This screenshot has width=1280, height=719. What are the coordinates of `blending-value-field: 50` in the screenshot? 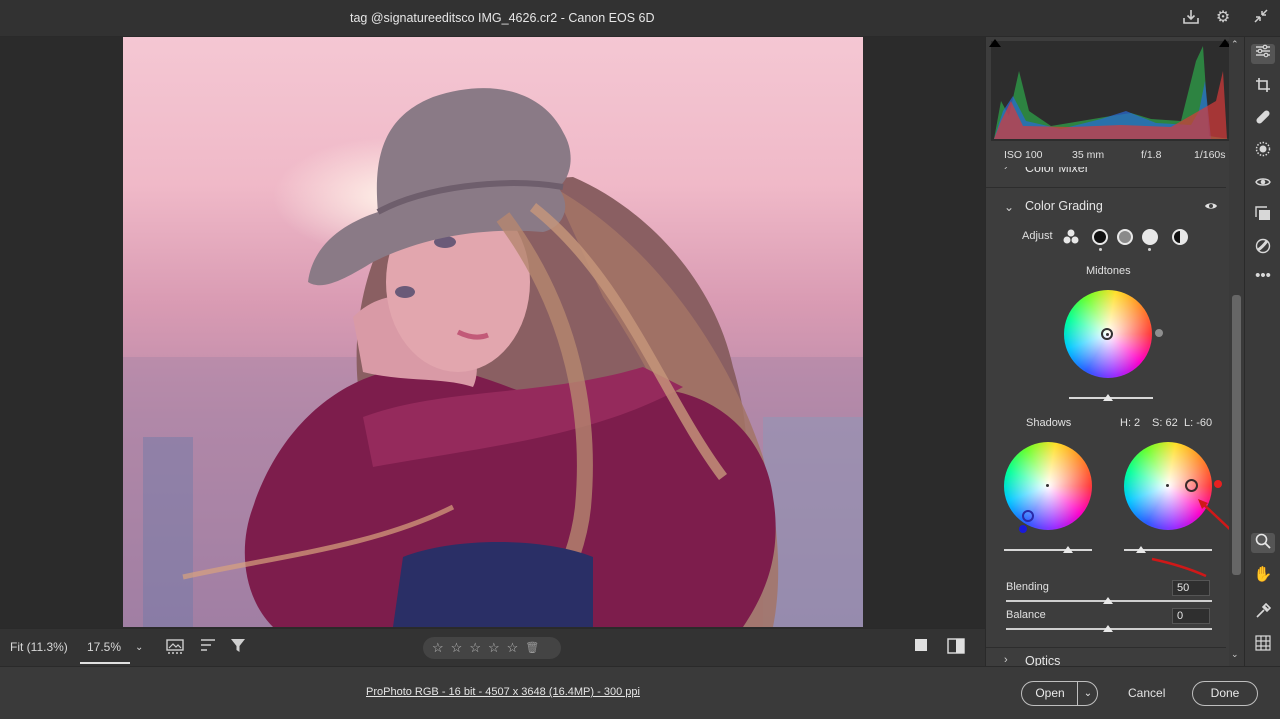 It's located at (1191, 588).